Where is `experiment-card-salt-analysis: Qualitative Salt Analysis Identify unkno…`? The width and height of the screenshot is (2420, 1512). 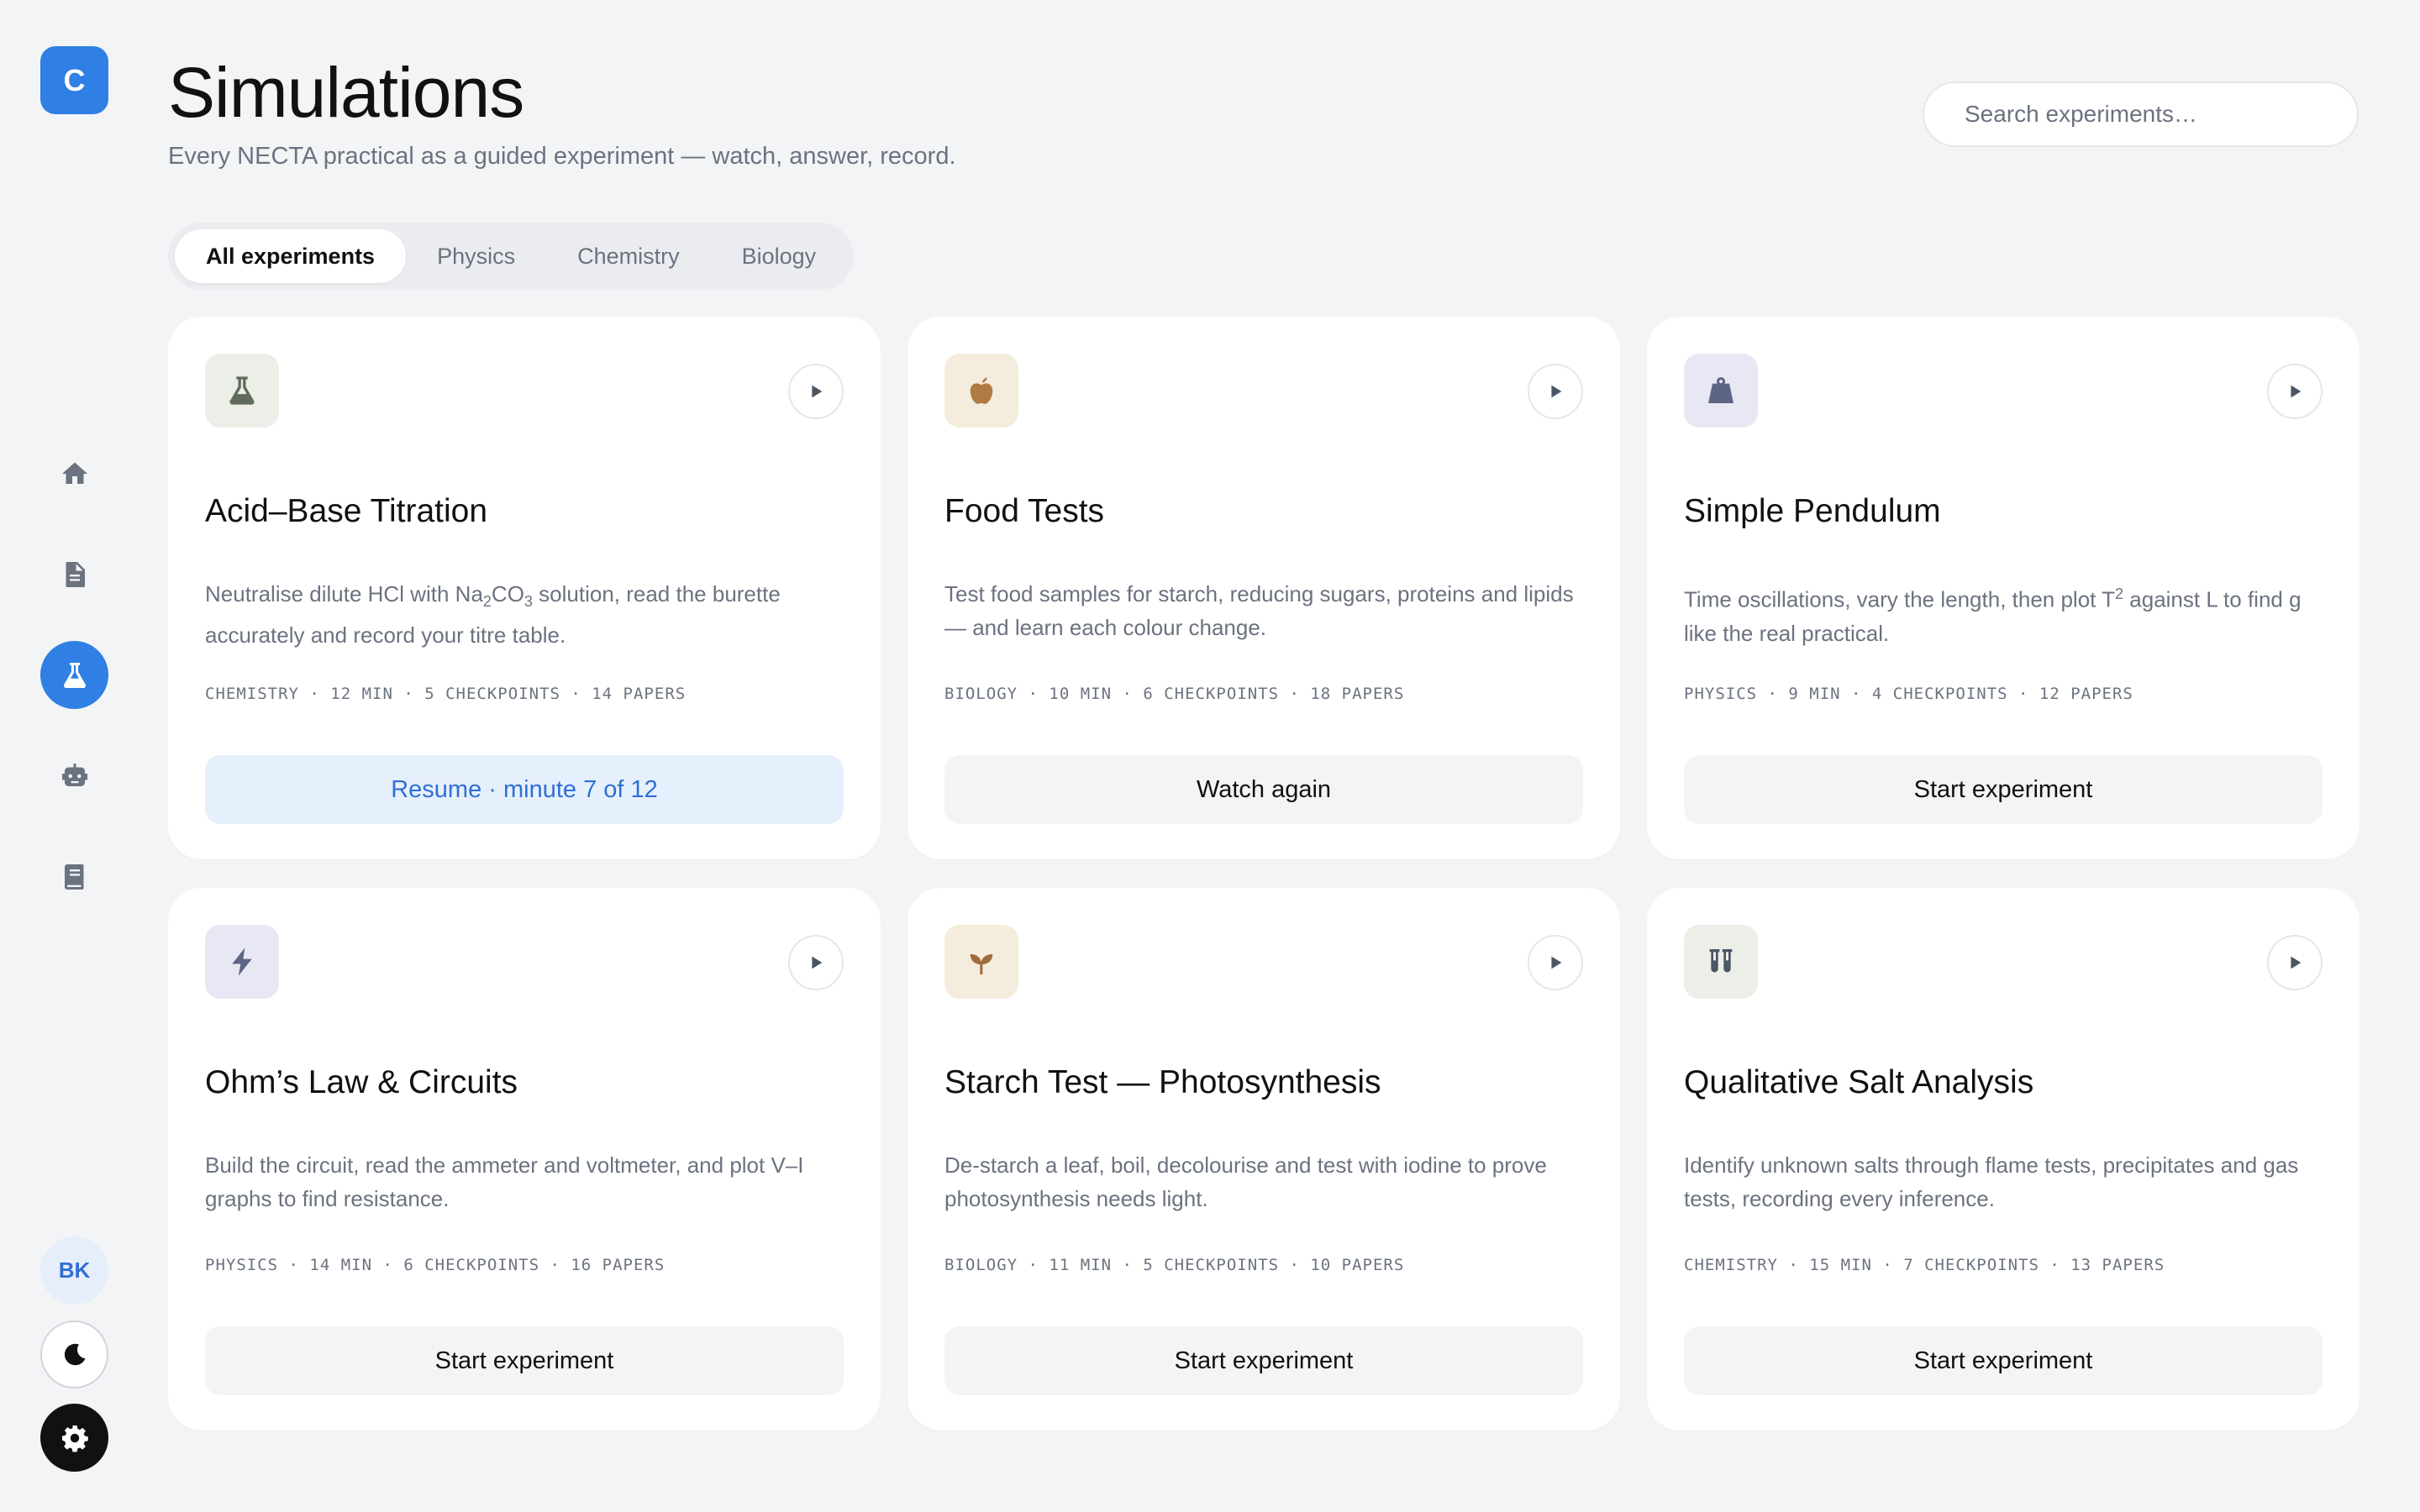
experiment-card-salt-analysis: Qualitative Salt Analysis Identify unkno… is located at coordinates (2003, 1159).